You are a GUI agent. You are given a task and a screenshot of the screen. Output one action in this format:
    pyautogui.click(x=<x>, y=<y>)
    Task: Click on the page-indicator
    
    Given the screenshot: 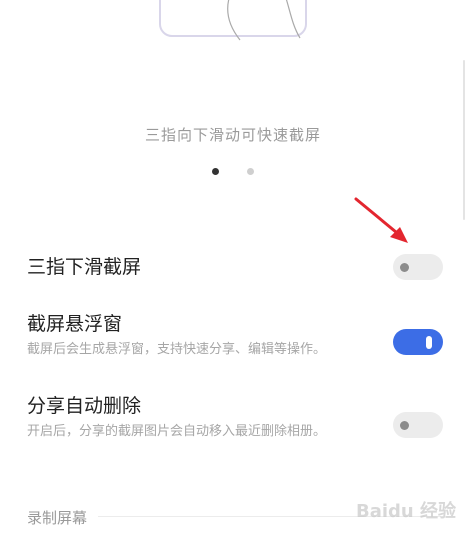 What is the action you would take?
    pyautogui.click(x=233, y=169)
    